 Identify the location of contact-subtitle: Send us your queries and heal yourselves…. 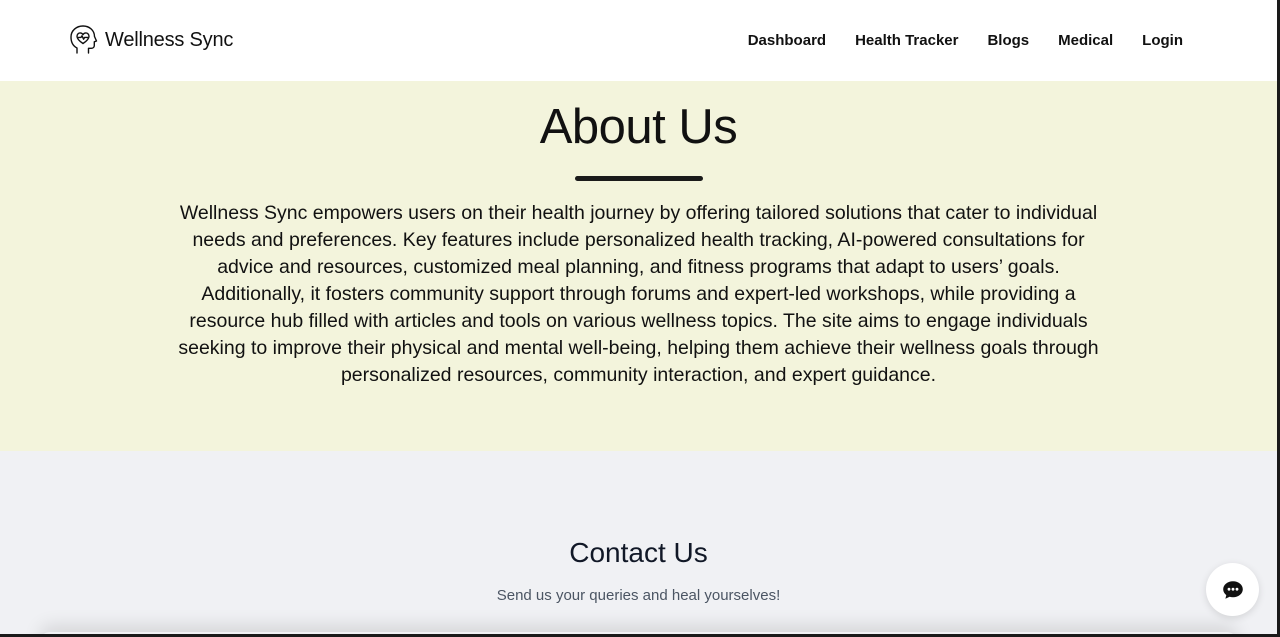
(638, 595).